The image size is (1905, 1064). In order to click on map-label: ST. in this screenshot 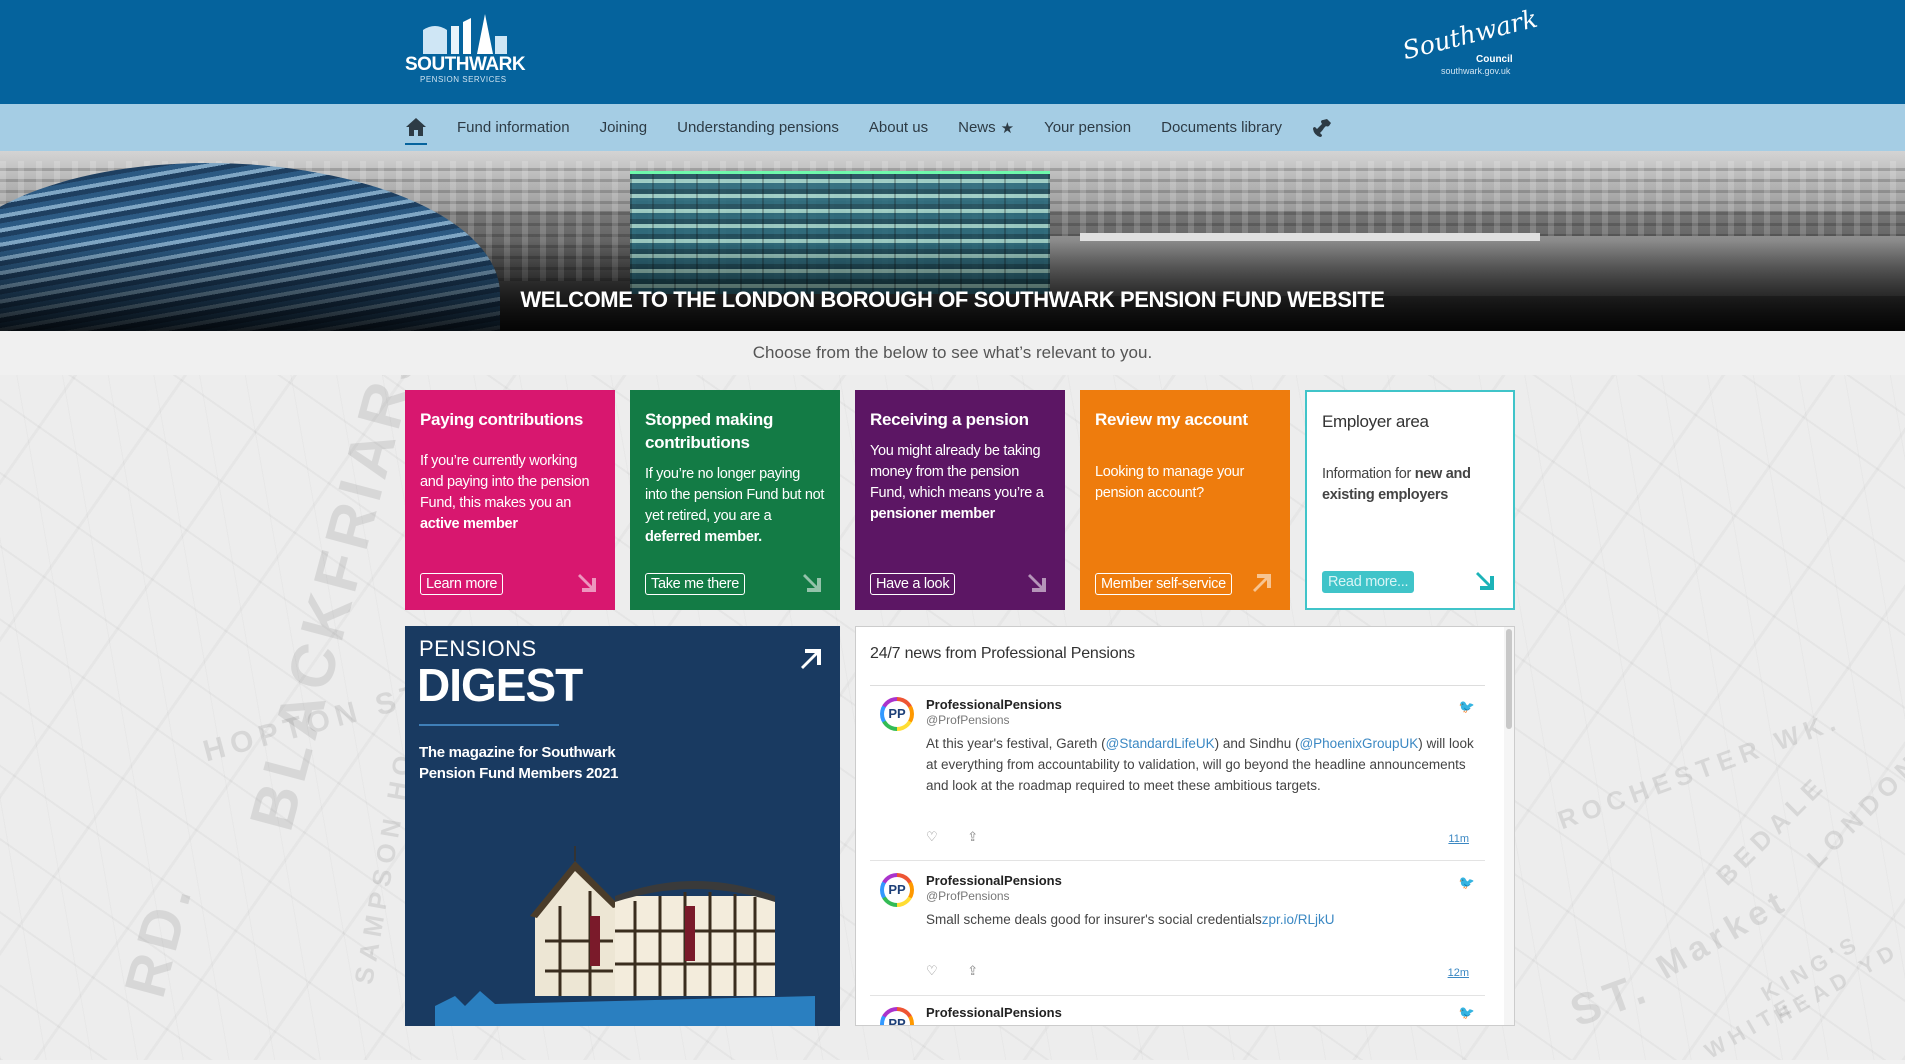, I will do `click(1610, 999)`.